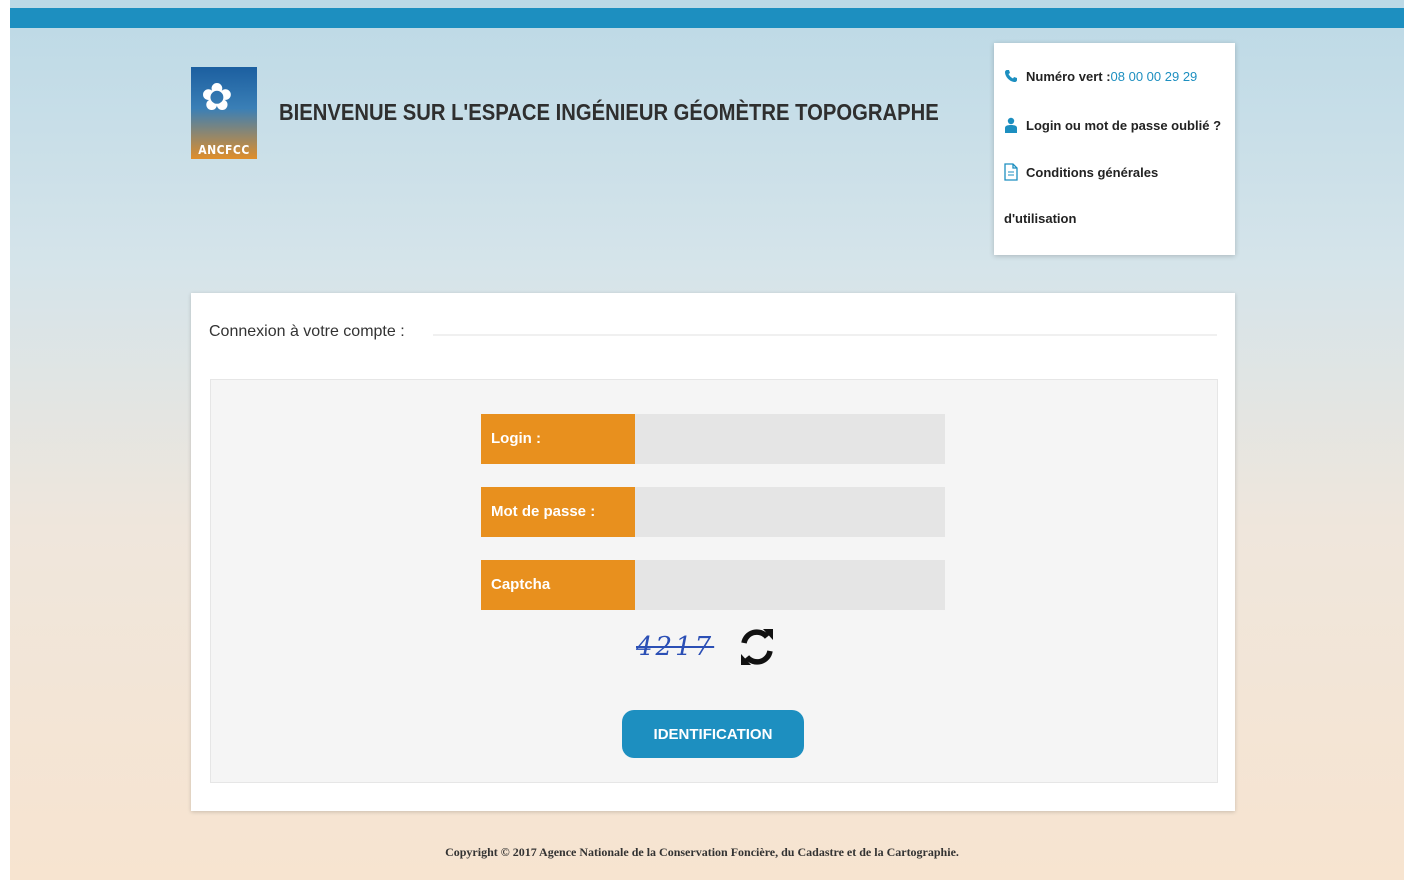 This screenshot has height=880, width=1404. What do you see at coordinates (790, 512) in the screenshot?
I see `password-input` at bounding box center [790, 512].